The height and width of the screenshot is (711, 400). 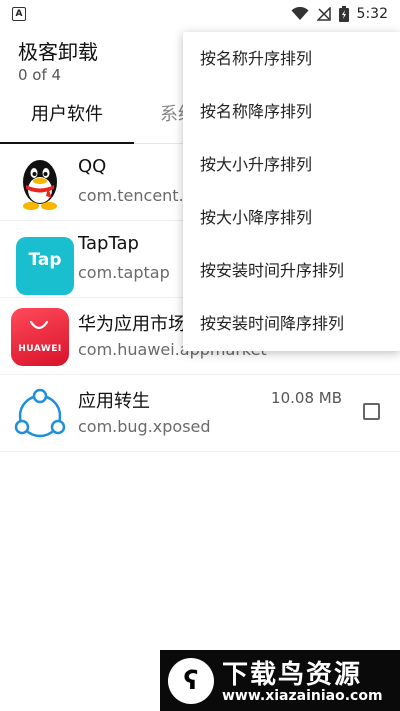 What do you see at coordinates (291, 323) in the screenshot?
I see `menu-item-install-time-desc: 按安装时间降序排列` at bounding box center [291, 323].